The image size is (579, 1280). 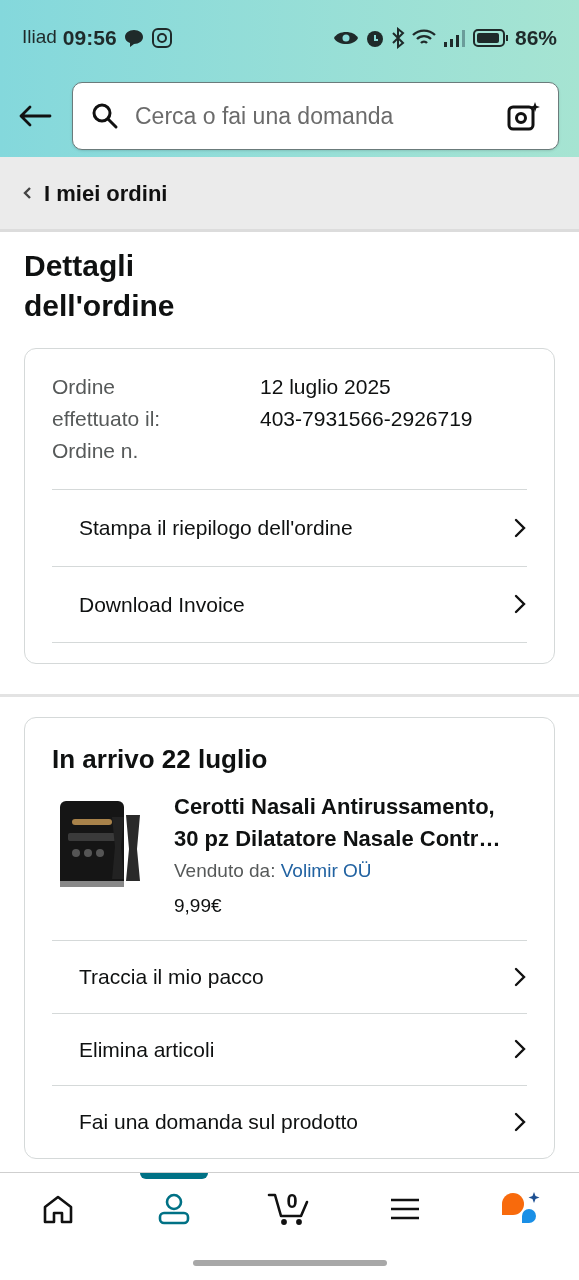 I want to click on order-value: 403-7931566-2926719, so click(x=366, y=419).